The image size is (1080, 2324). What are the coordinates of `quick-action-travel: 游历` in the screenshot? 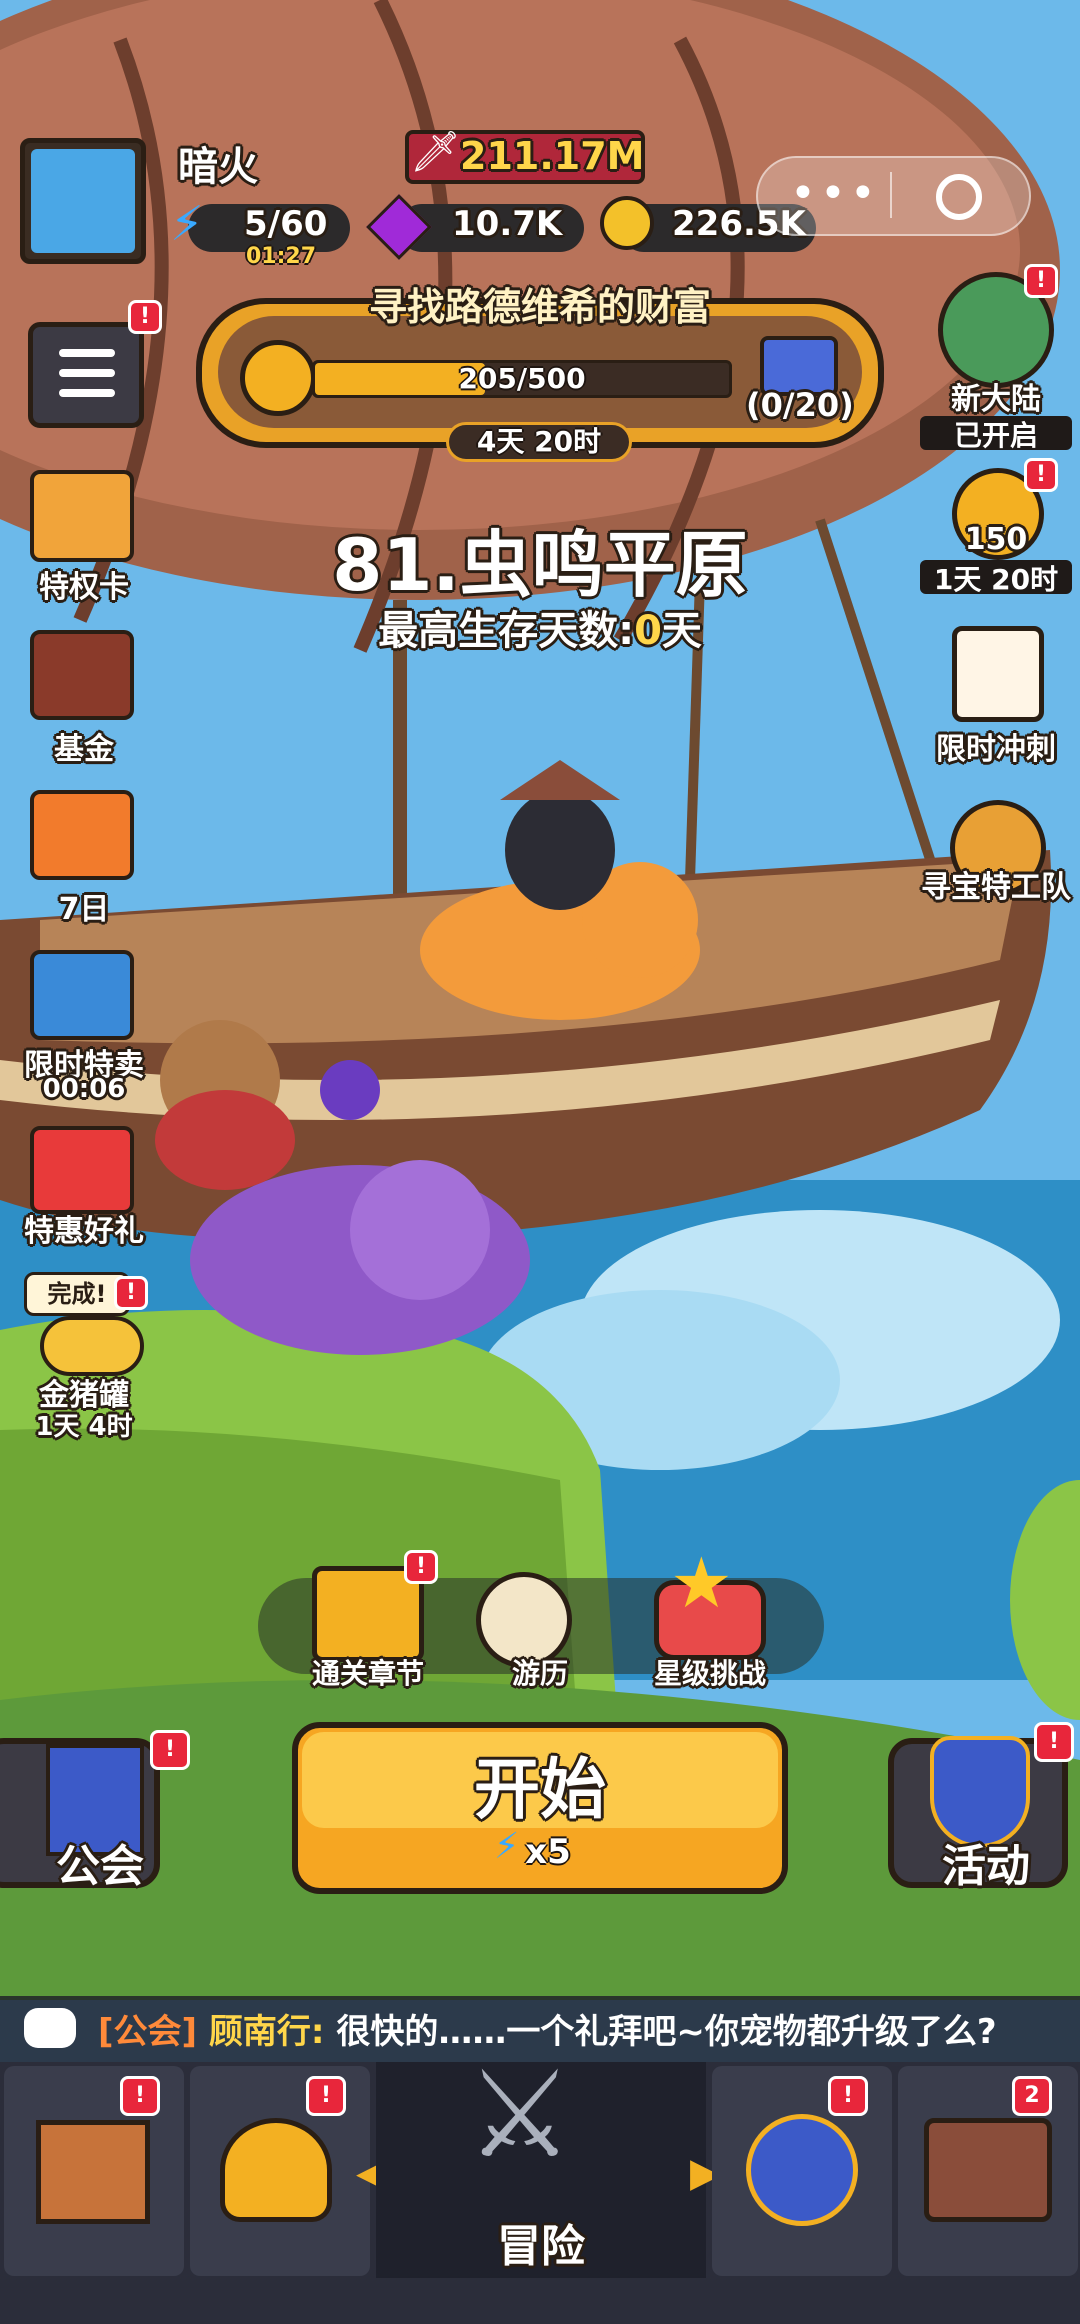 It's located at (540, 1672).